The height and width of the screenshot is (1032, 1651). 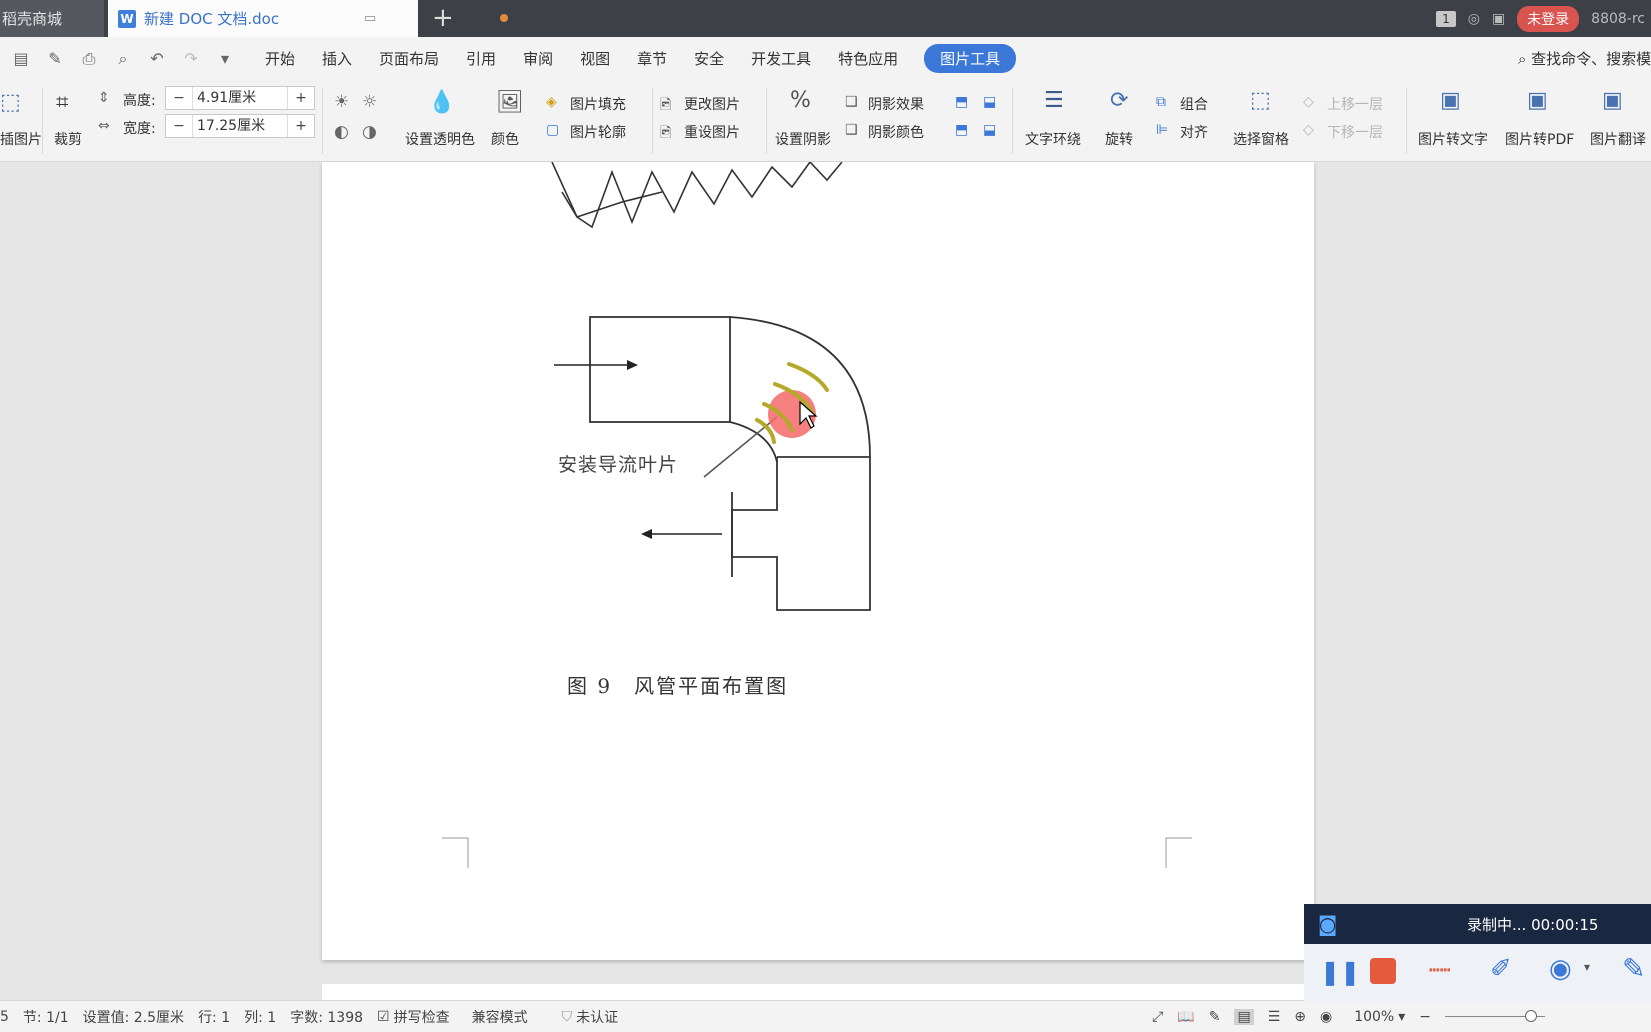 What do you see at coordinates (441, 102) in the screenshot?
I see `transparency-icon: 💧` at bounding box center [441, 102].